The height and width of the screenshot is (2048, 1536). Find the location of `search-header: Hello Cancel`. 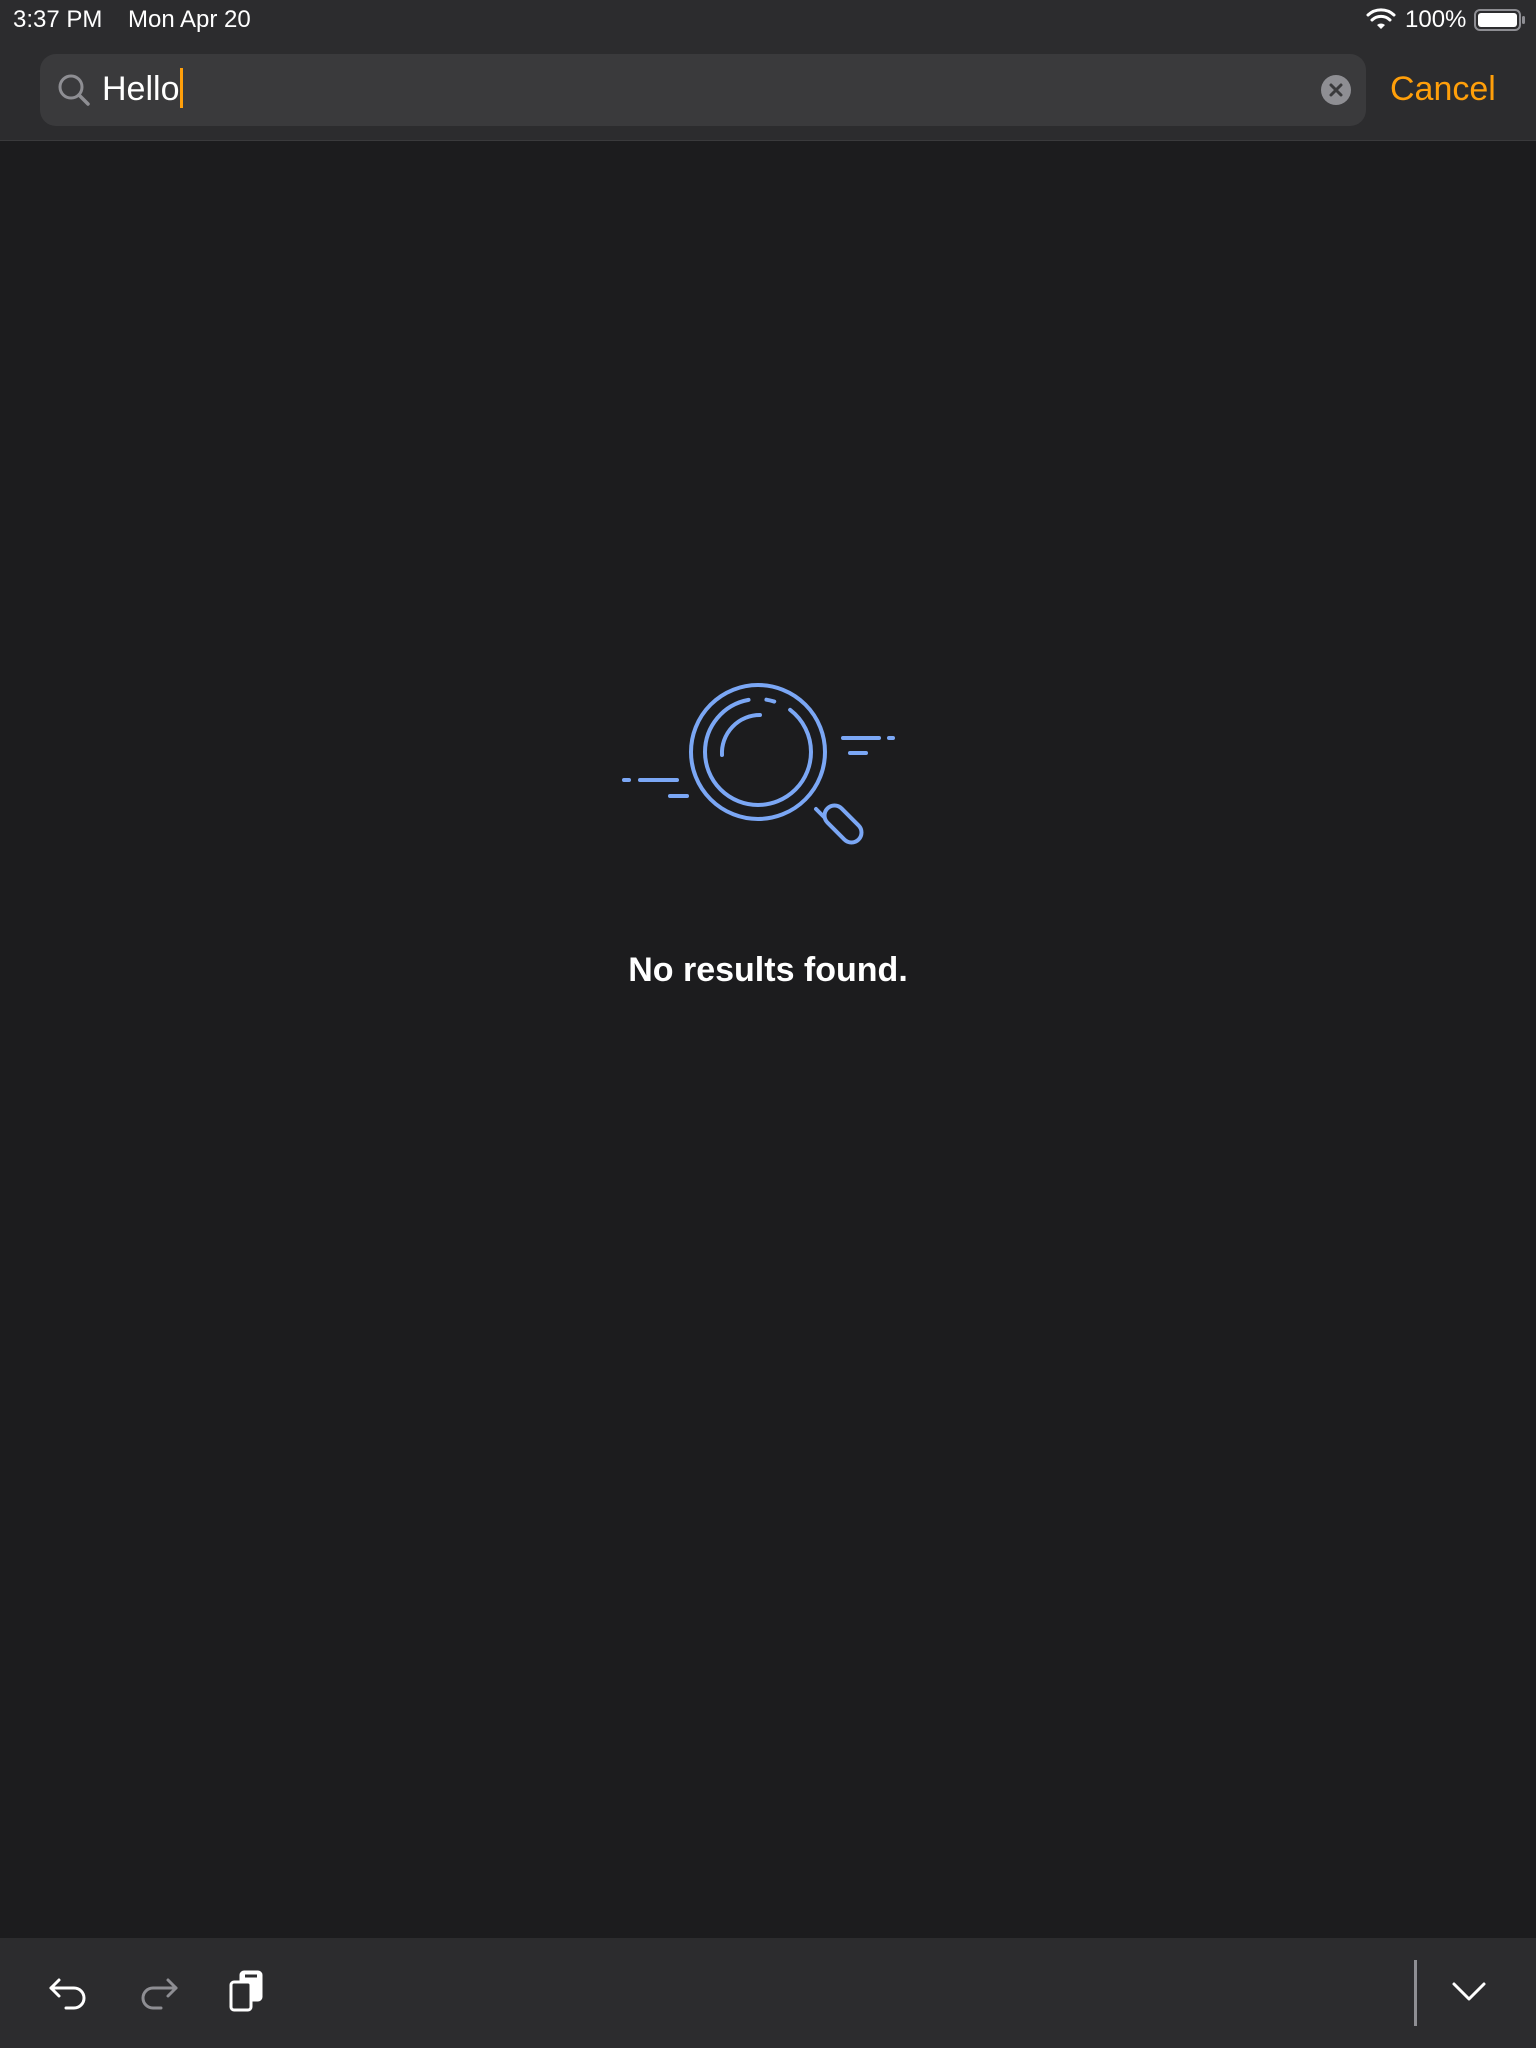

search-header: Hello Cancel is located at coordinates (768, 90).